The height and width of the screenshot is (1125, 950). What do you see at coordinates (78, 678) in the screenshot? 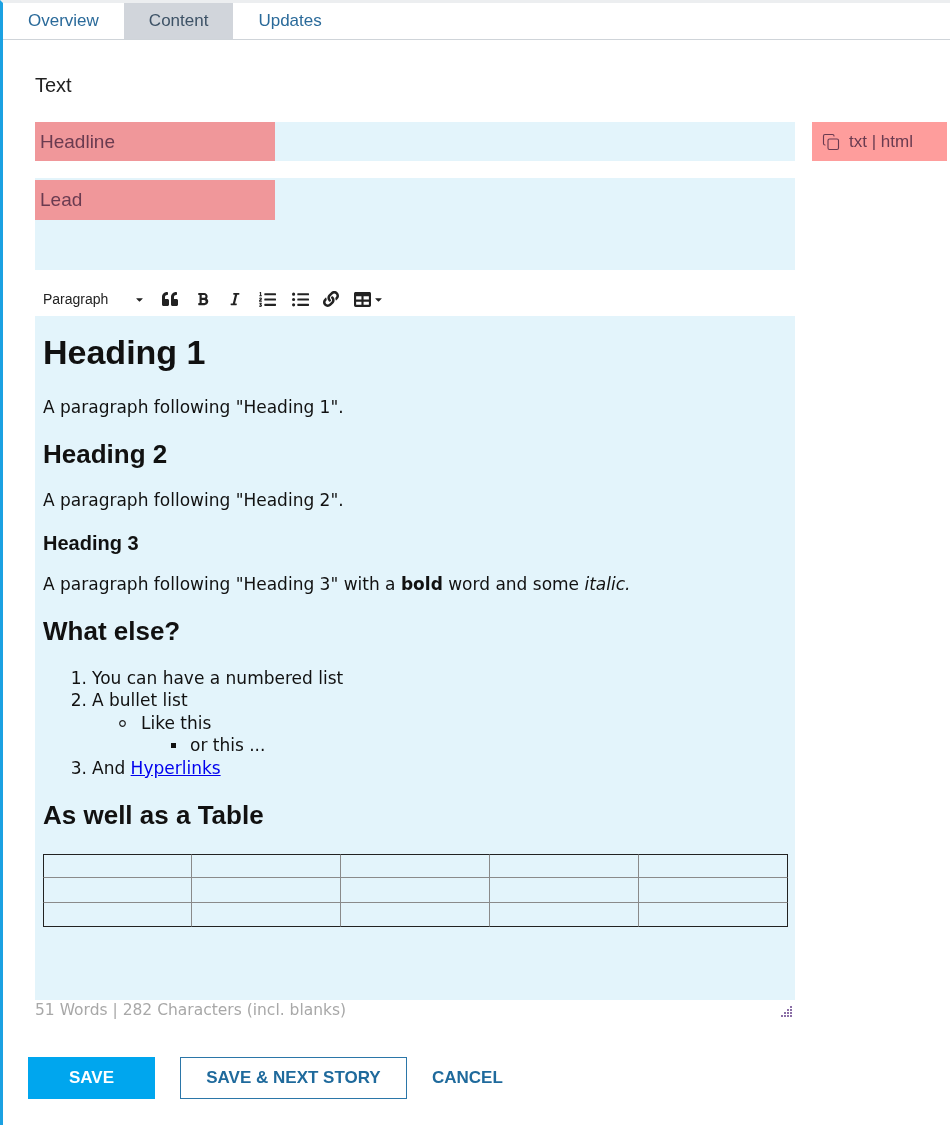
I see `list-number: 1.` at bounding box center [78, 678].